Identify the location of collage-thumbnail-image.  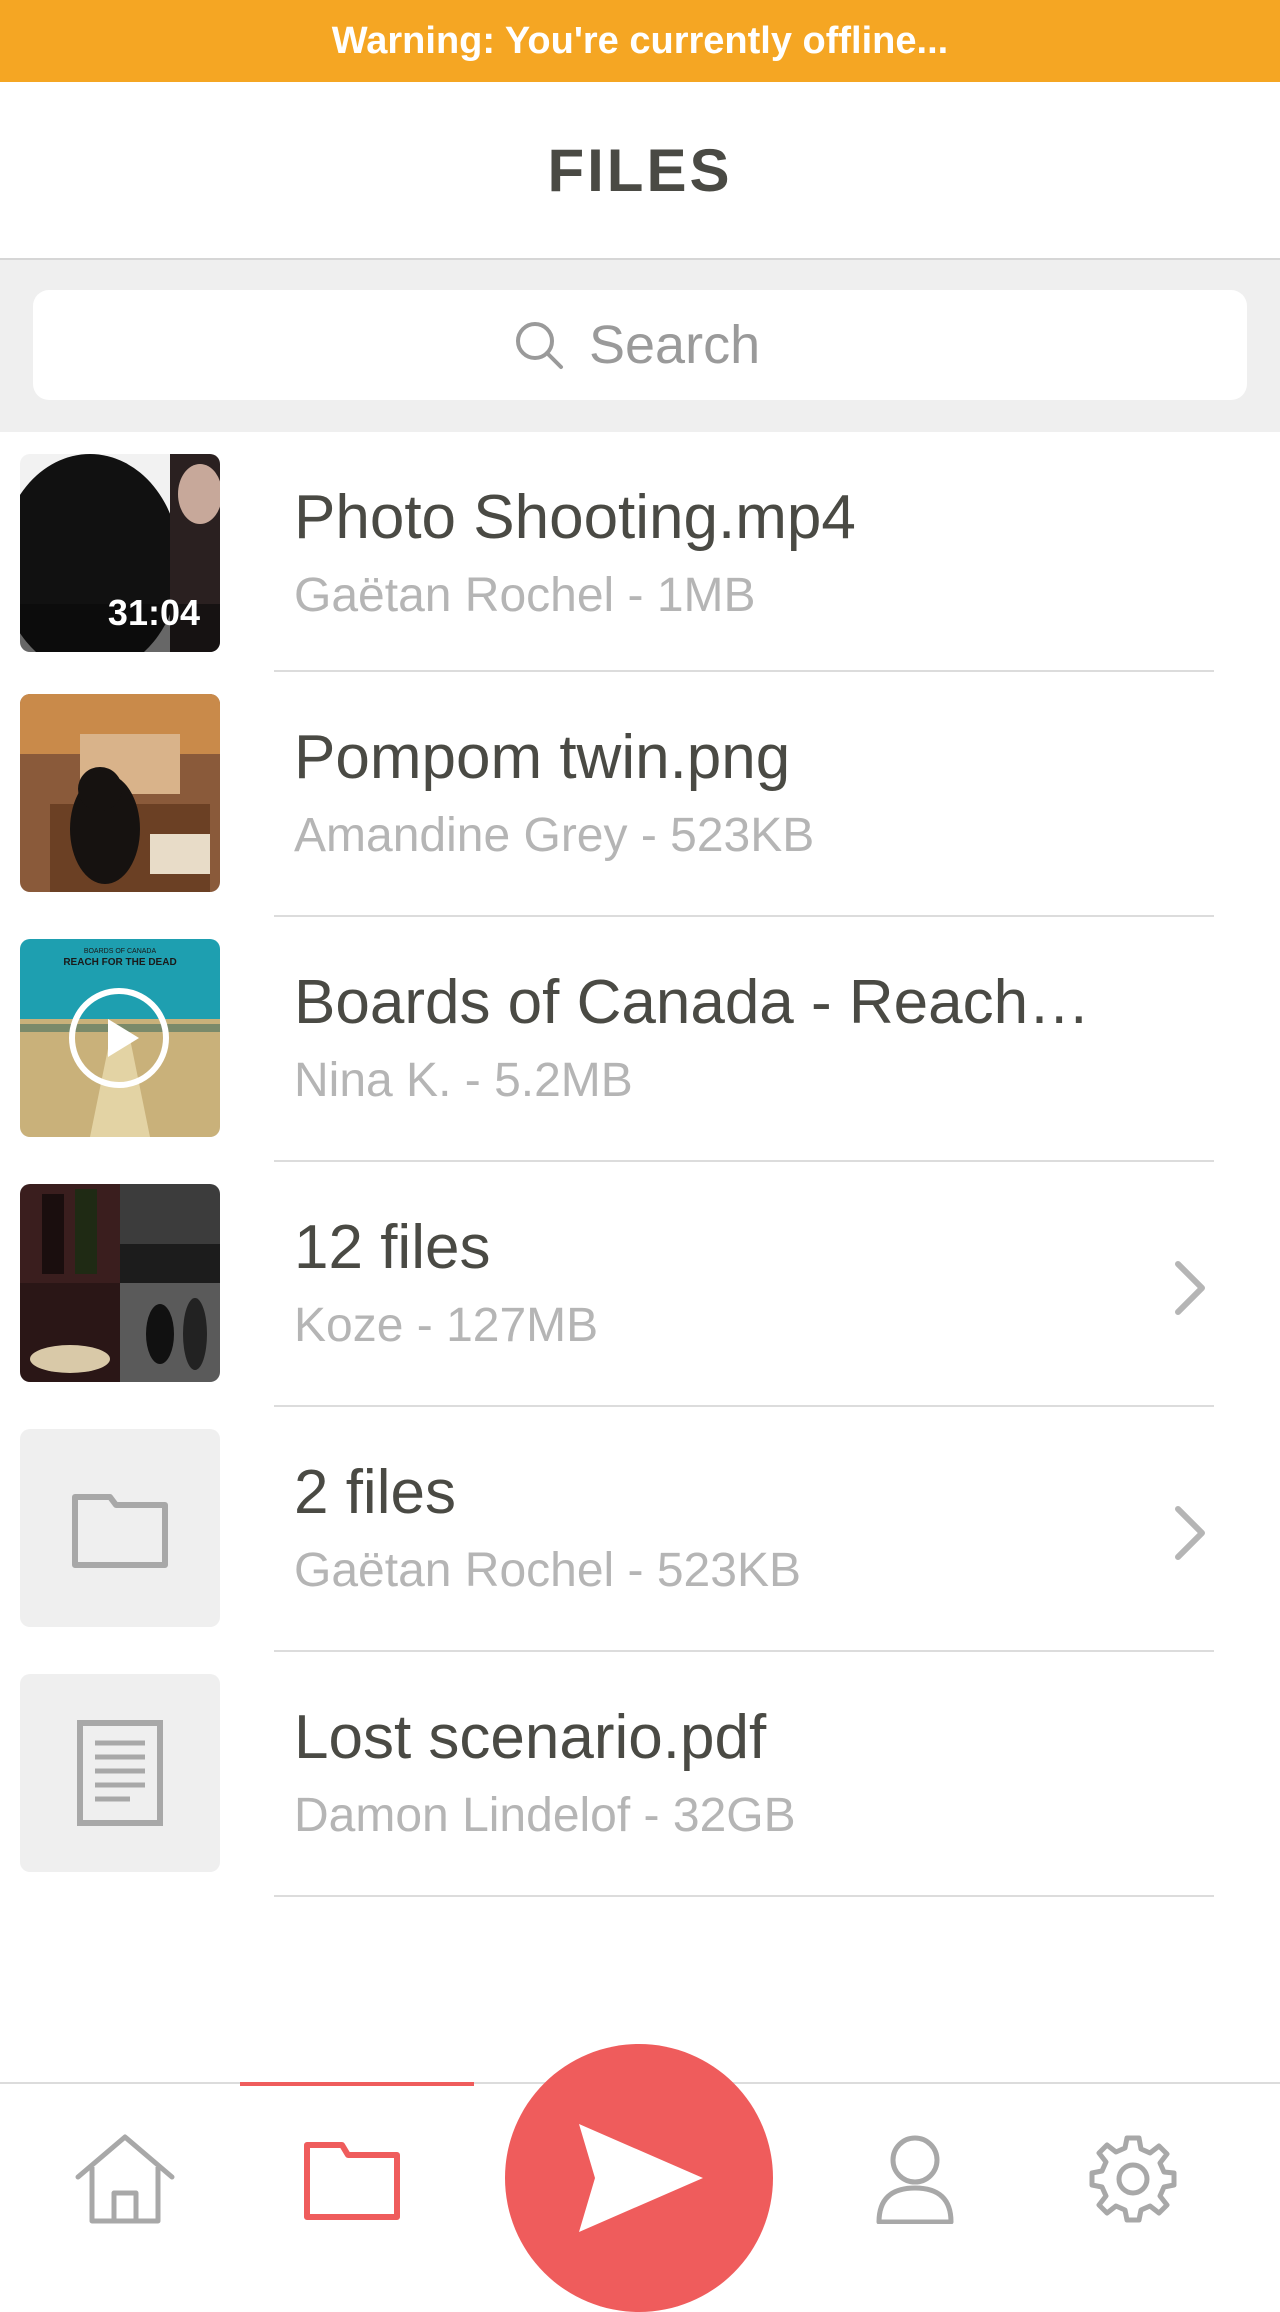
(120, 1283).